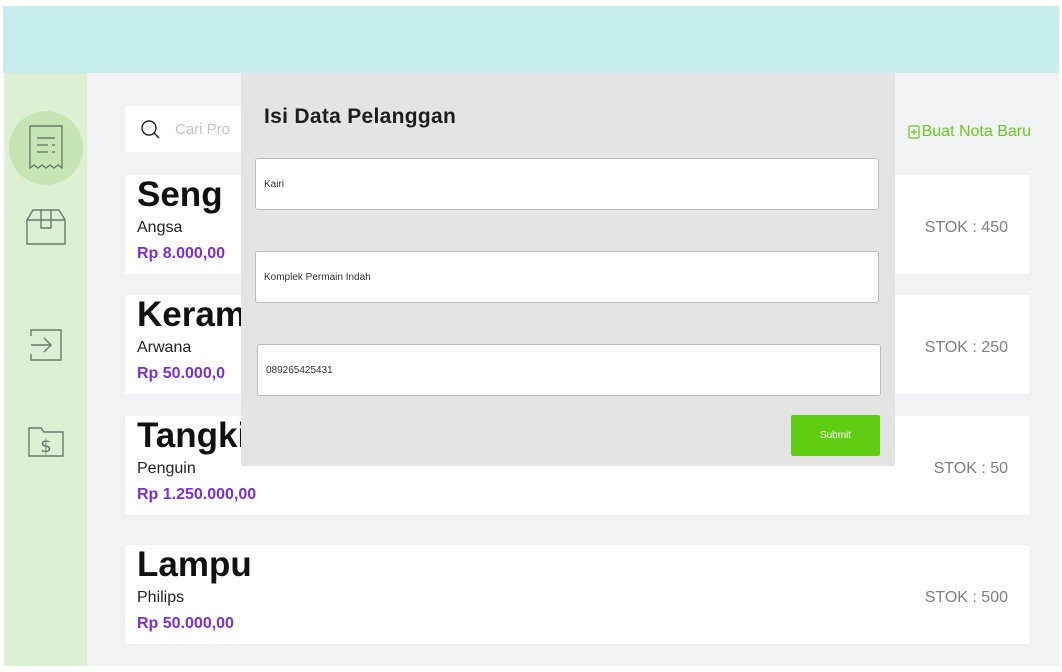  I want to click on logout-icon, so click(46, 345).